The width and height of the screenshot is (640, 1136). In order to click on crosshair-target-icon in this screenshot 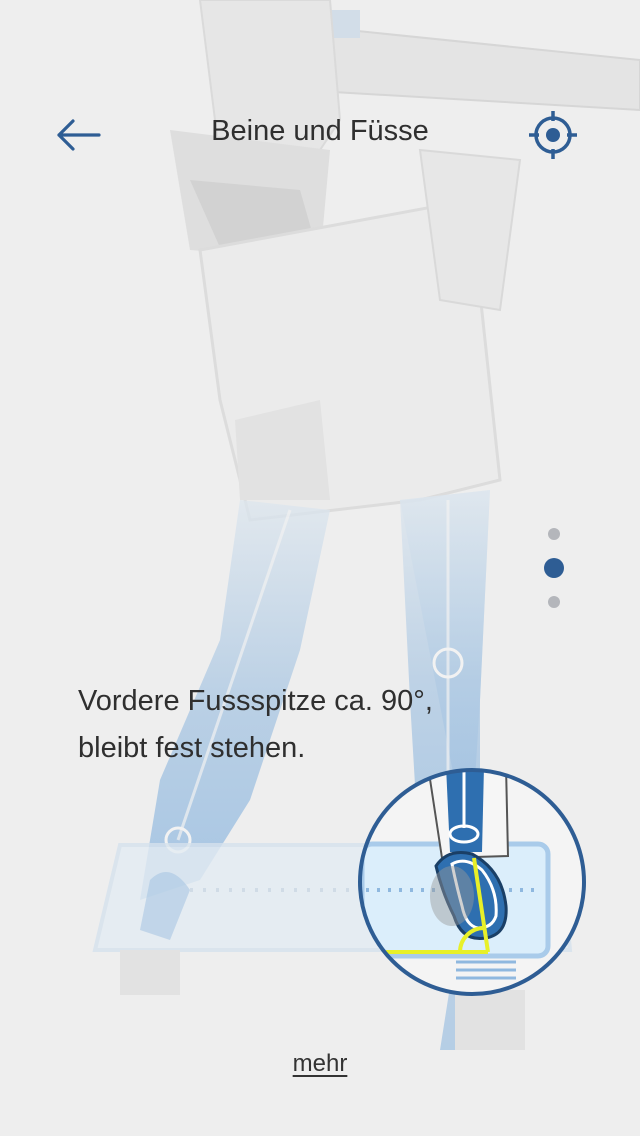, I will do `click(553, 135)`.